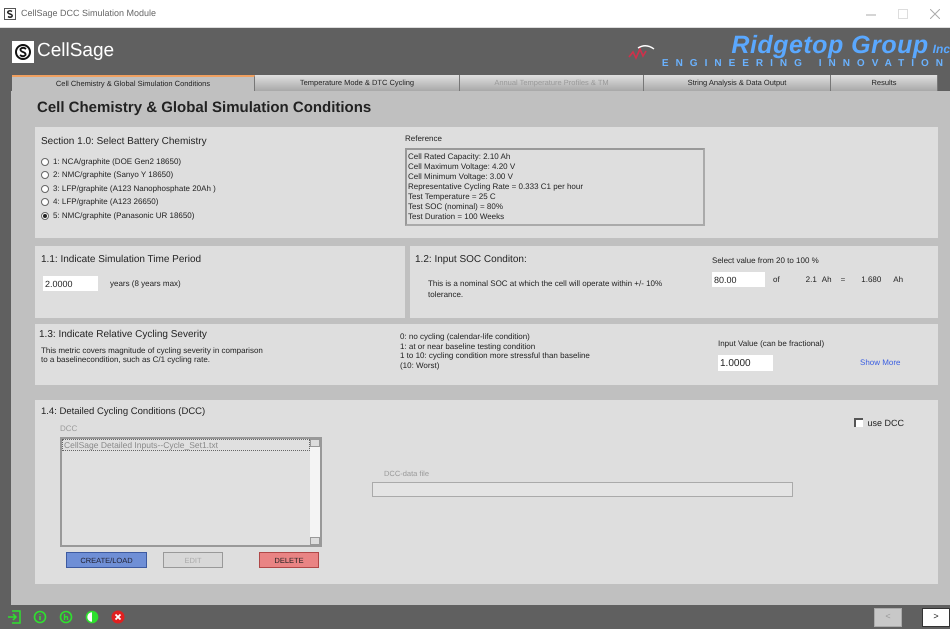  I want to click on list-label: DCC, so click(69, 429).